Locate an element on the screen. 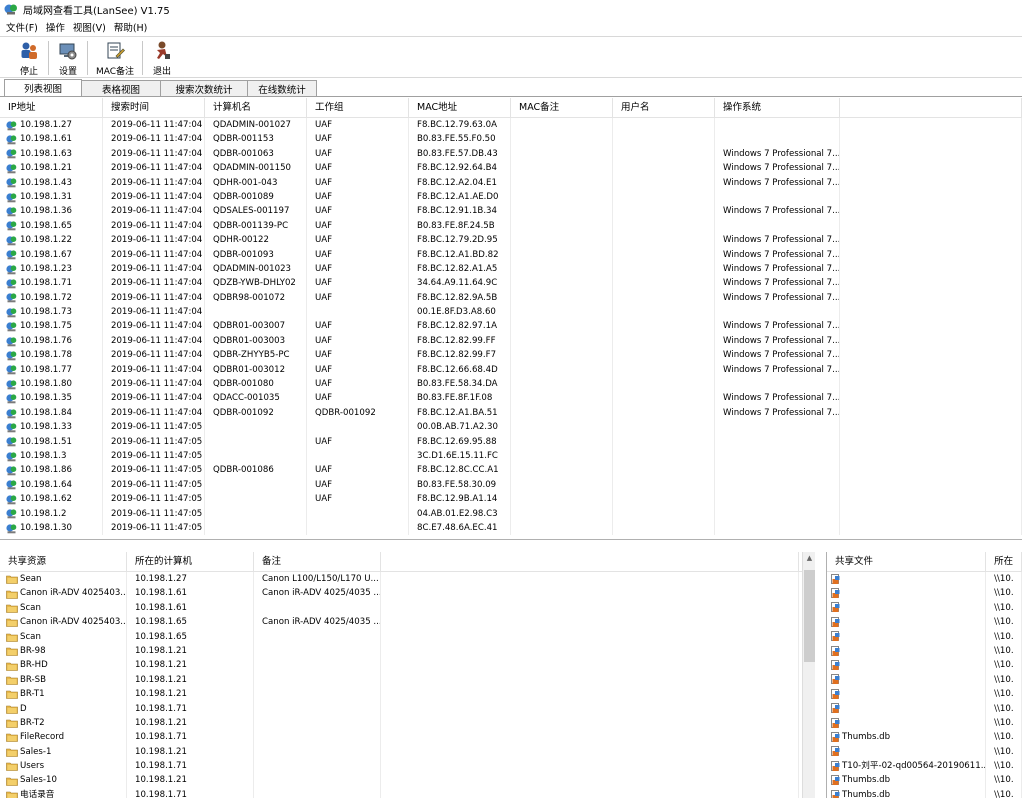  share-row: Sales-1 10.198.1.21 is located at coordinates (407, 752).